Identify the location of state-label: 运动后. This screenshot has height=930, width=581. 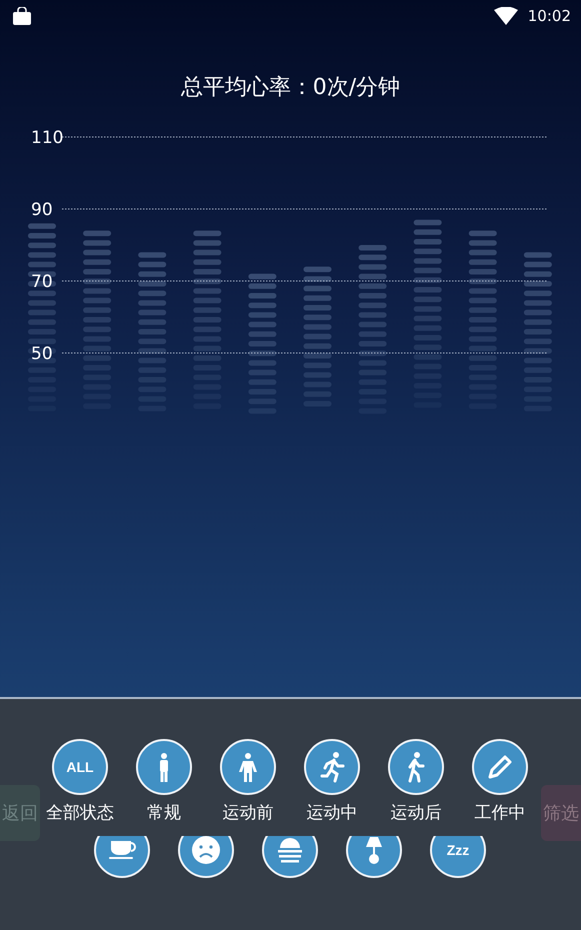
(416, 813).